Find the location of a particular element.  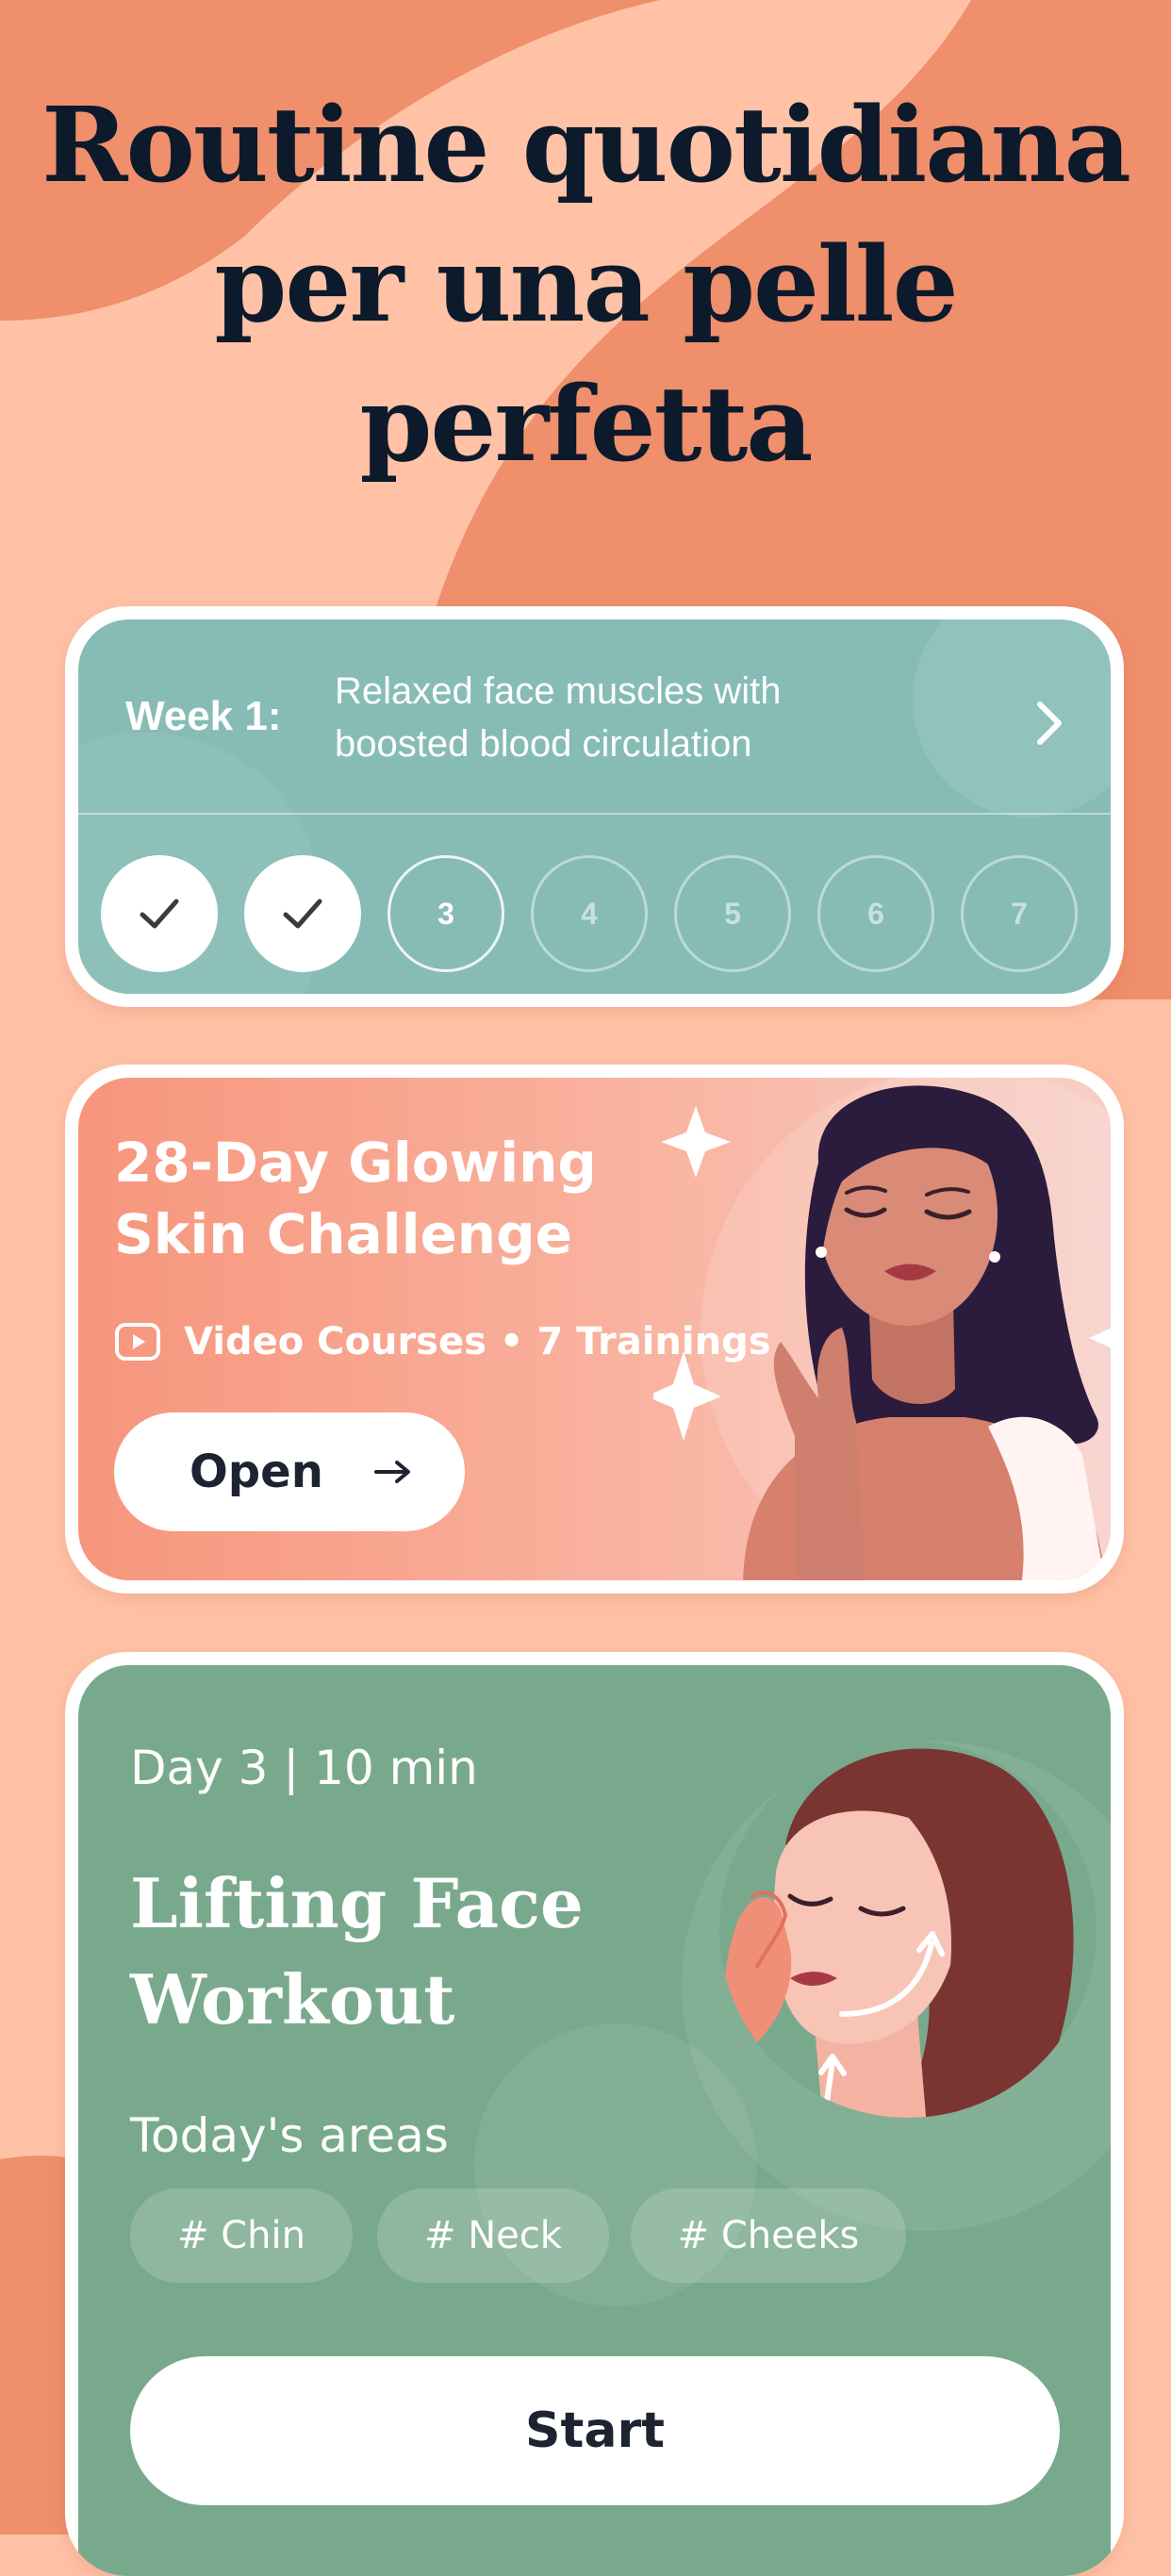

week-title: Week 1: is located at coordinates (203, 716).